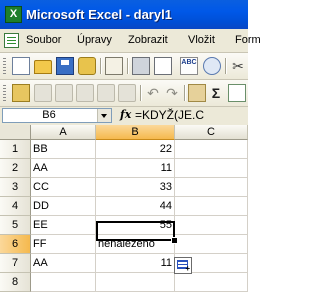 The image size is (320, 292). What do you see at coordinates (135, 132) in the screenshot?
I see `column-header-b: B` at bounding box center [135, 132].